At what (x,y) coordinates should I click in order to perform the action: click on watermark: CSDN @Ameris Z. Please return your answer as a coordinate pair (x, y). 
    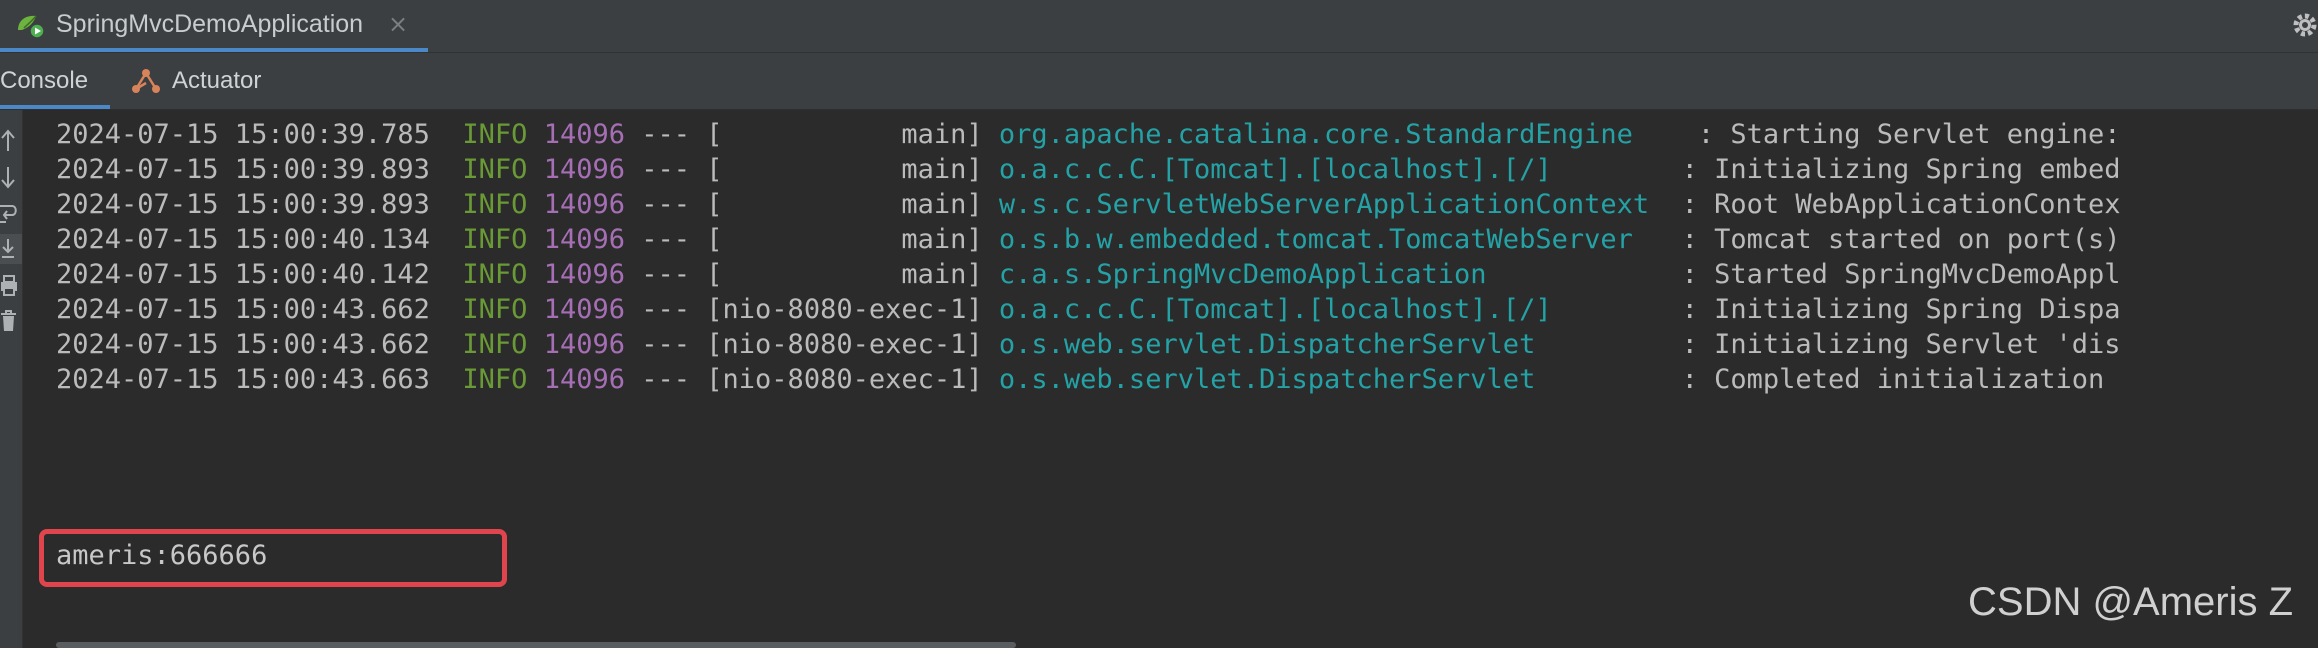
    Looking at the image, I should click on (2131, 602).